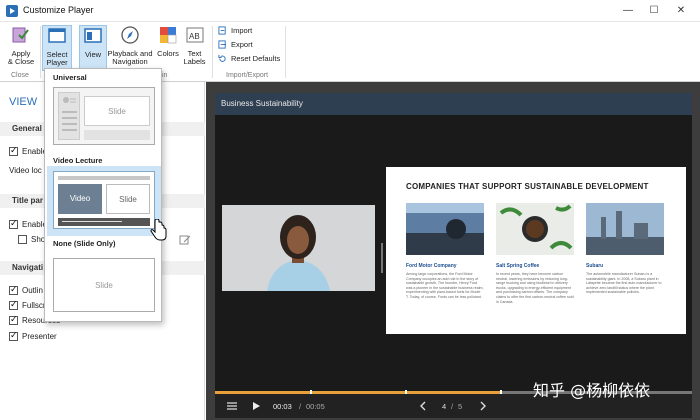 This screenshot has height=420, width=700. What do you see at coordinates (453, 104) in the screenshot?
I see `player-title: Business Sustainability` at bounding box center [453, 104].